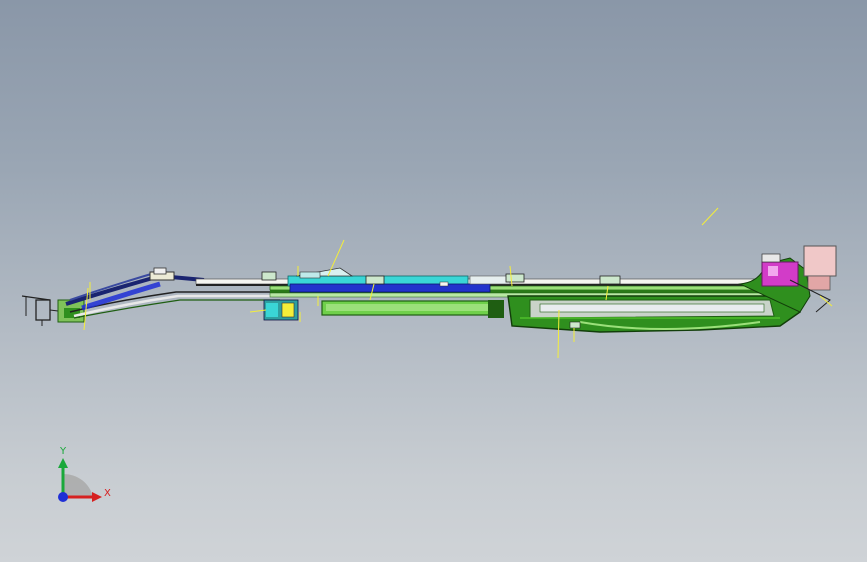  What do you see at coordinates (399, 280) in the screenshot?
I see `blue-cyan-section` at bounding box center [399, 280].